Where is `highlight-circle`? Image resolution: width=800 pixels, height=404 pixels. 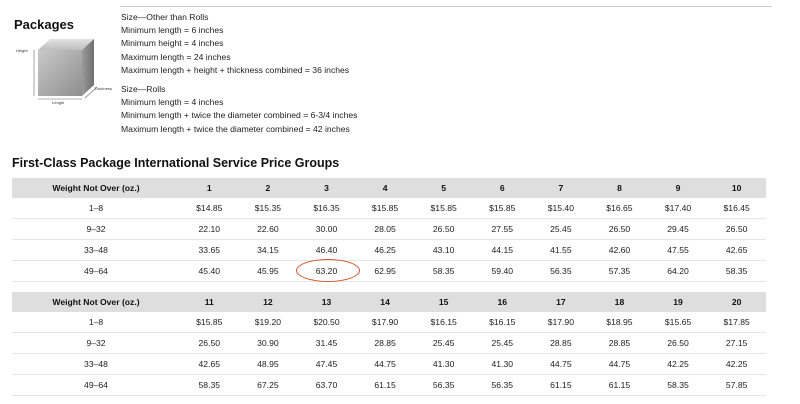 highlight-circle is located at coordinates (328, 270).